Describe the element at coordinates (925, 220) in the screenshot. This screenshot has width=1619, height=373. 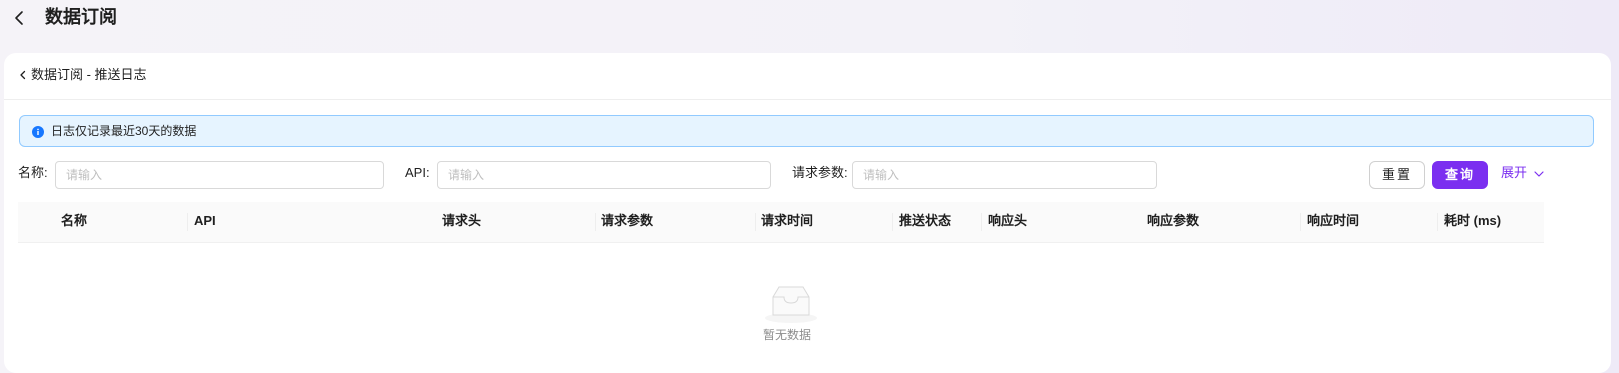
I see `column-header-push-status: 推送状态` at that location.